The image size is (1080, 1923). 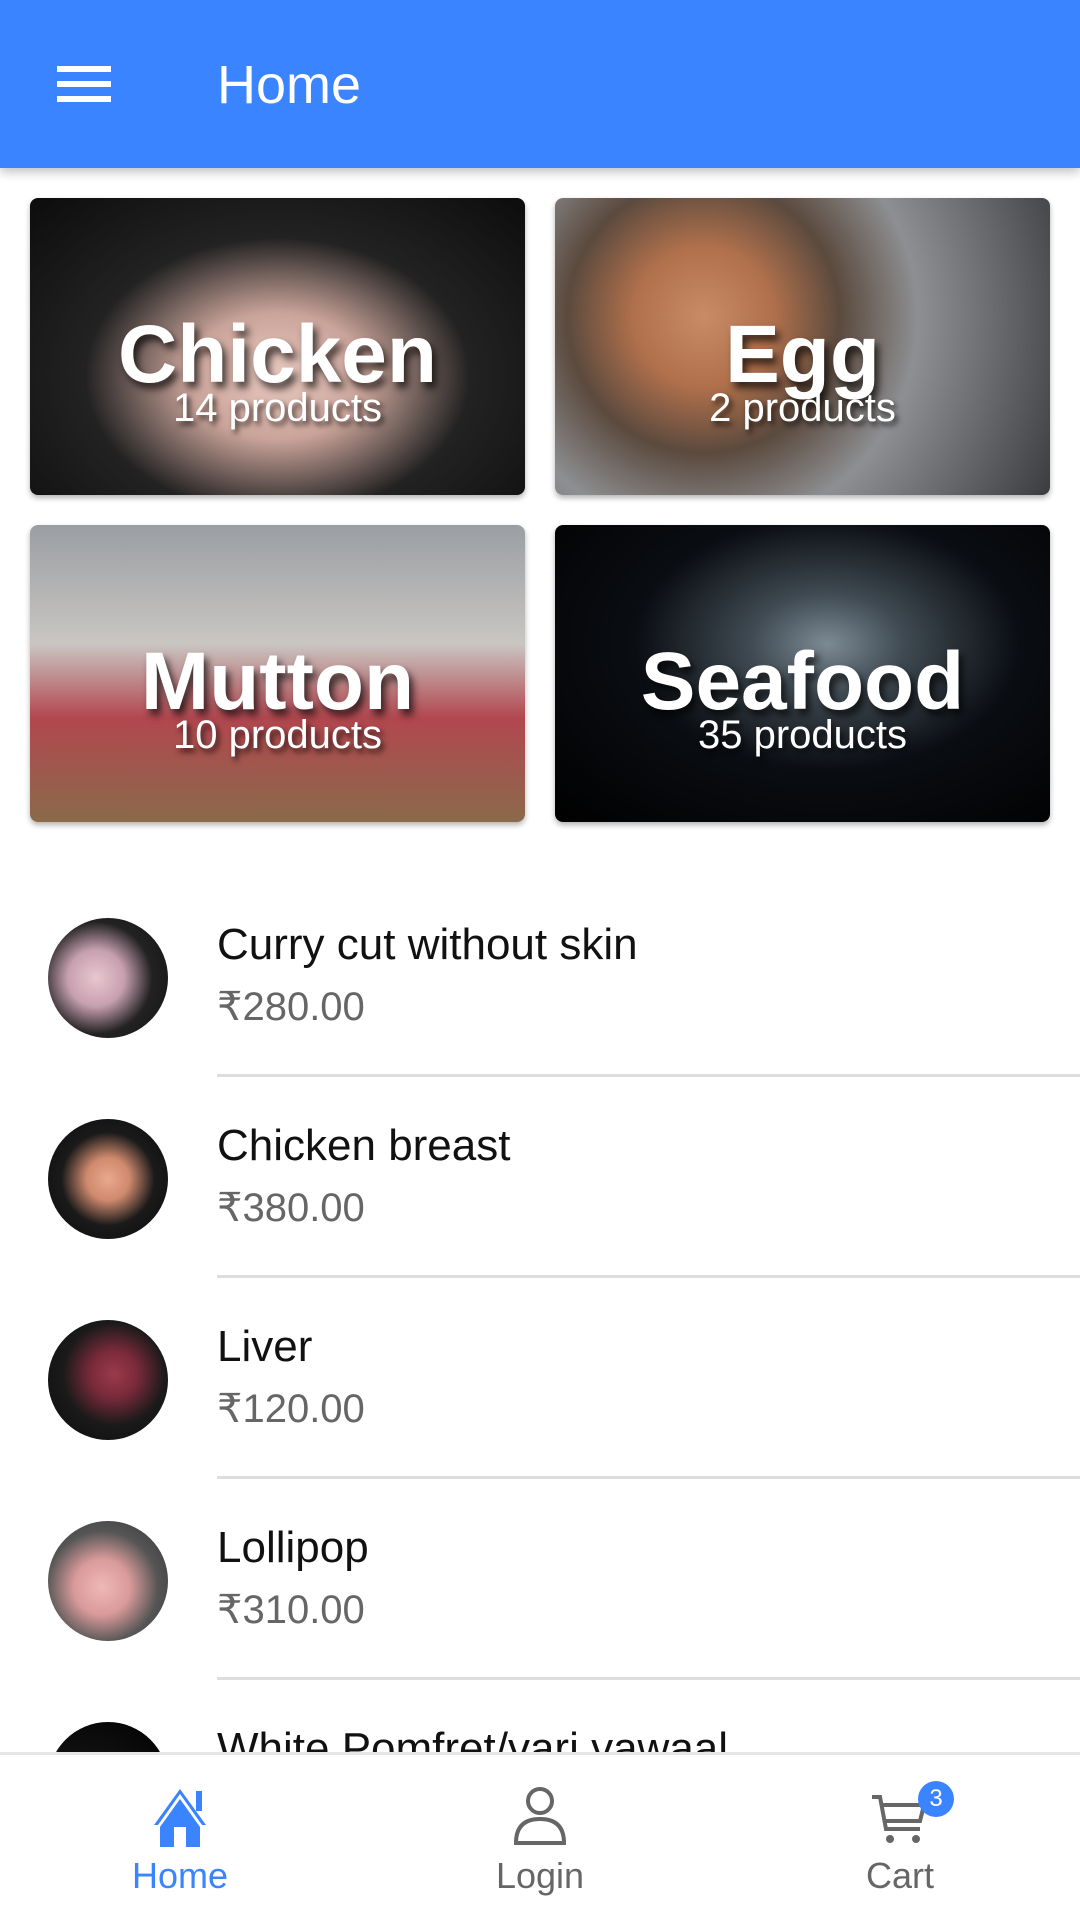 What do you see at coordinates (540, 1177) in the screenshot?
I see `product-list-item: Chicken breast ₹380.00` at bounding box center [540, 1177].